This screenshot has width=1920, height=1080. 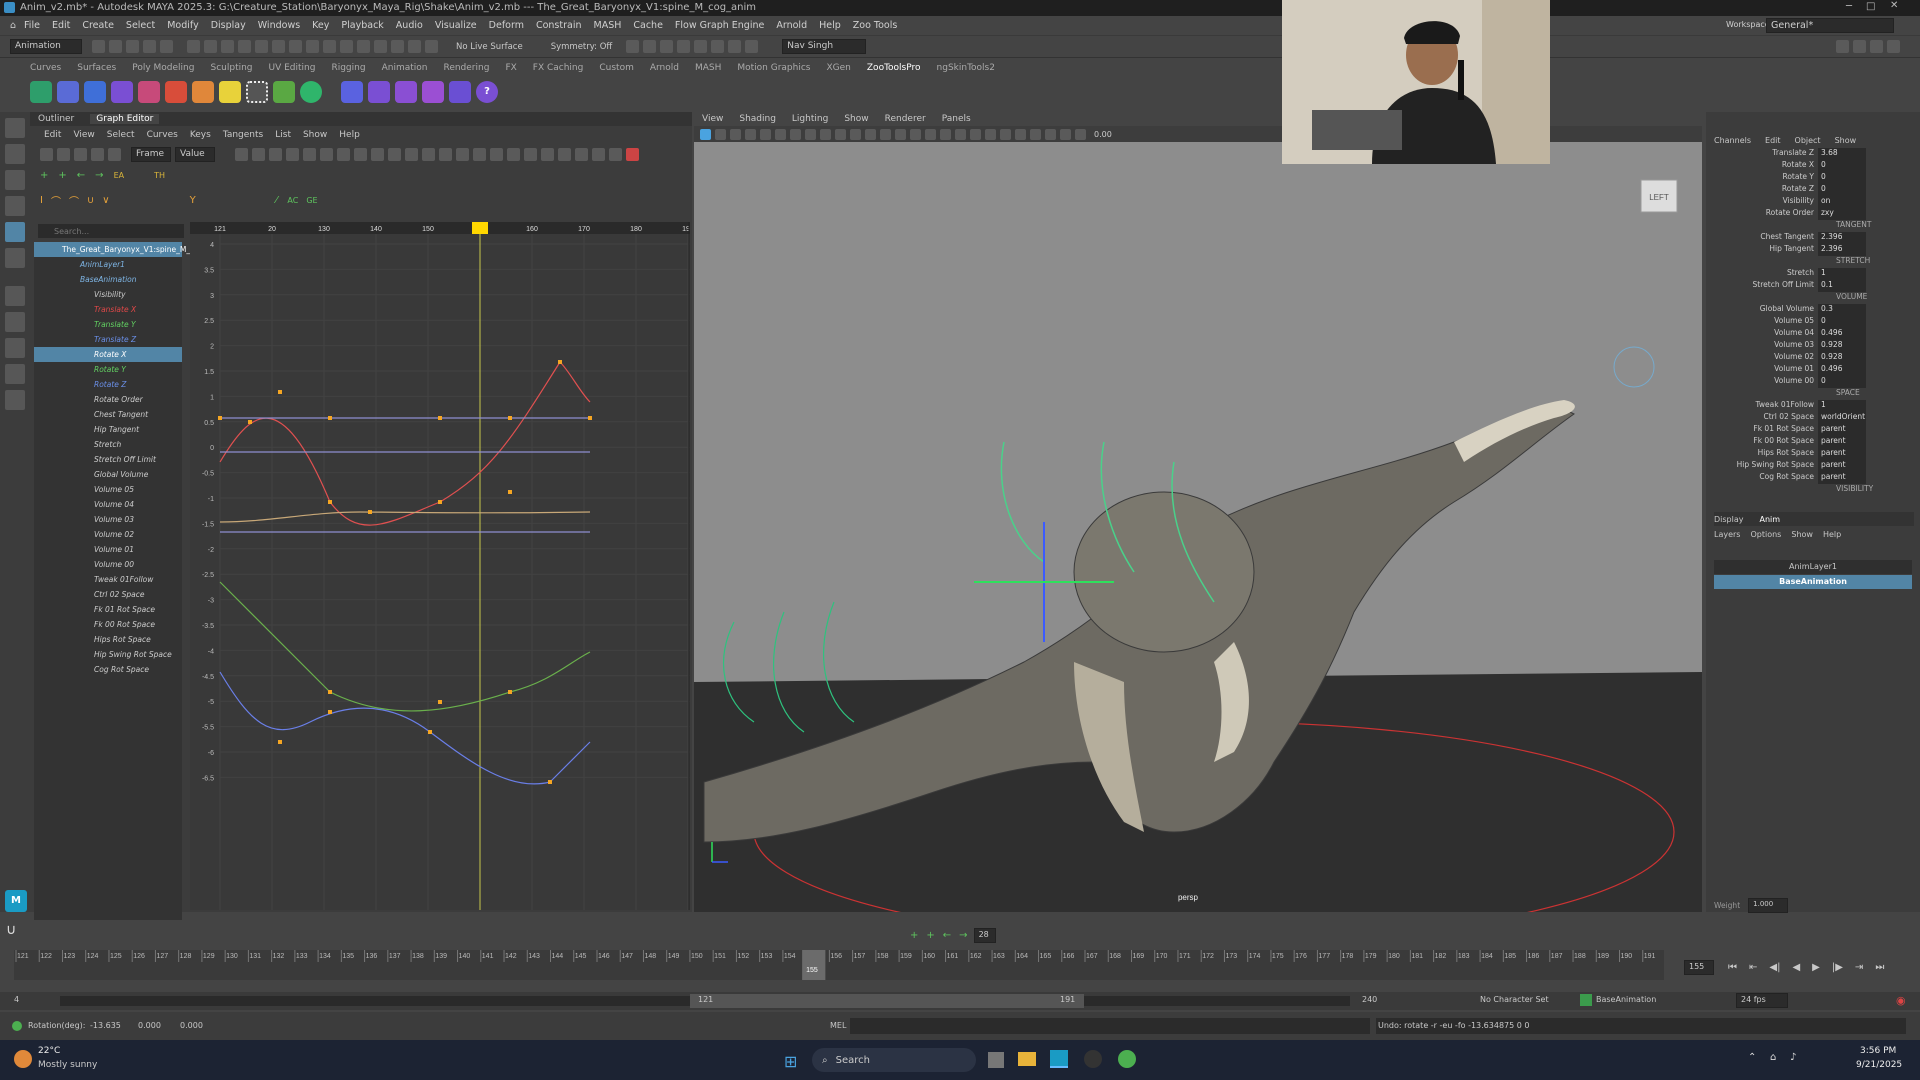 What do you see at coordinates (975, 134) in the screenshot?
I see `motion-blur-icon` at bounding box center [975, 134].